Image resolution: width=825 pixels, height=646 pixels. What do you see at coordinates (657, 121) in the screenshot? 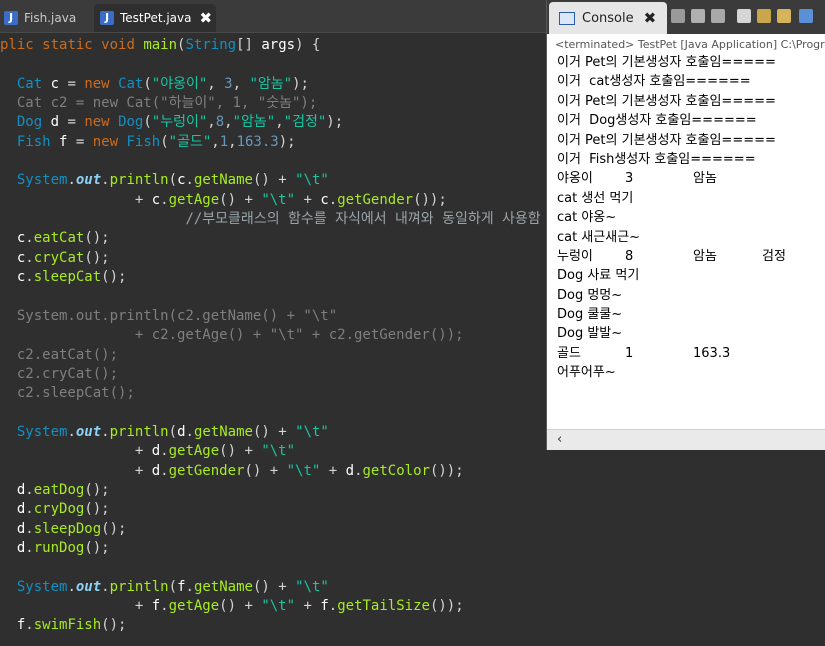
I see `console-line: 이거 Dog생성자 호출임======` at bounding box center [657, 121].